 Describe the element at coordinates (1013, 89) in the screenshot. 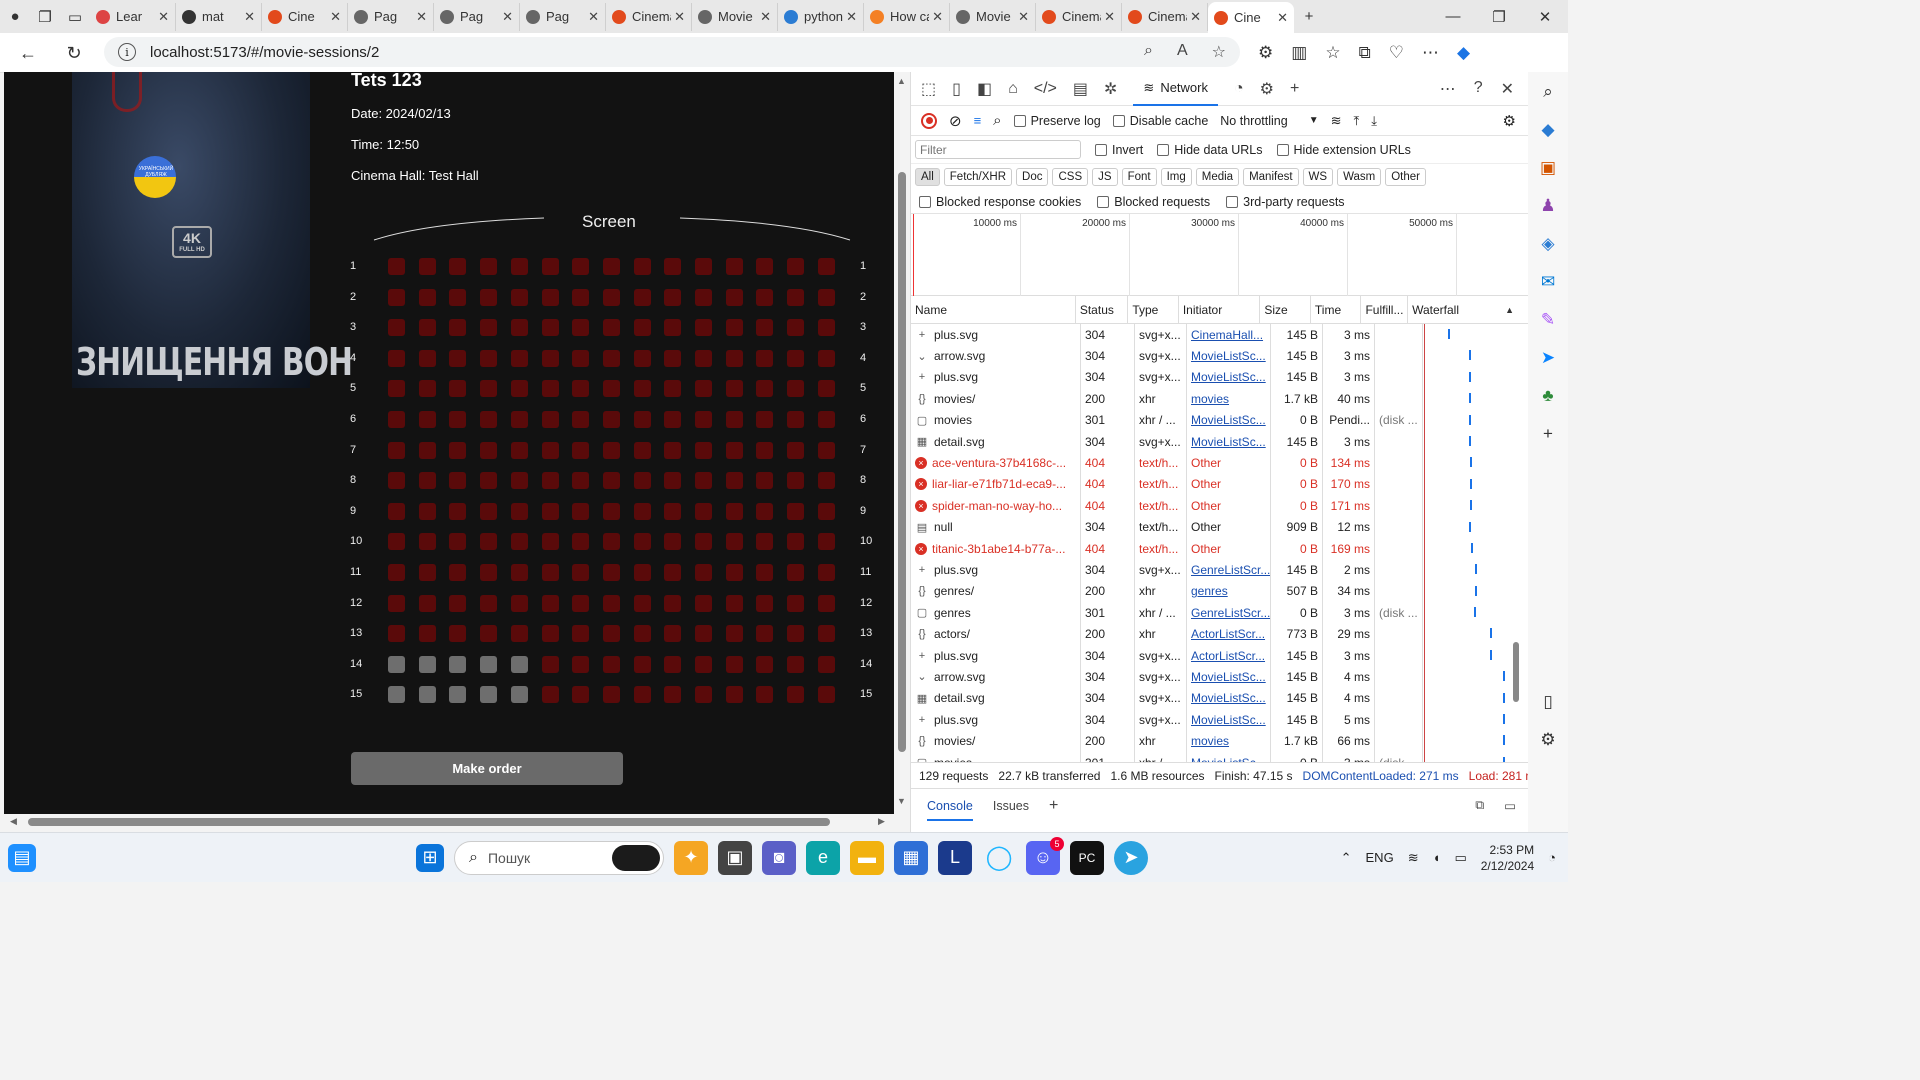

I see `welcome-home-icon: ⌂` at that location.